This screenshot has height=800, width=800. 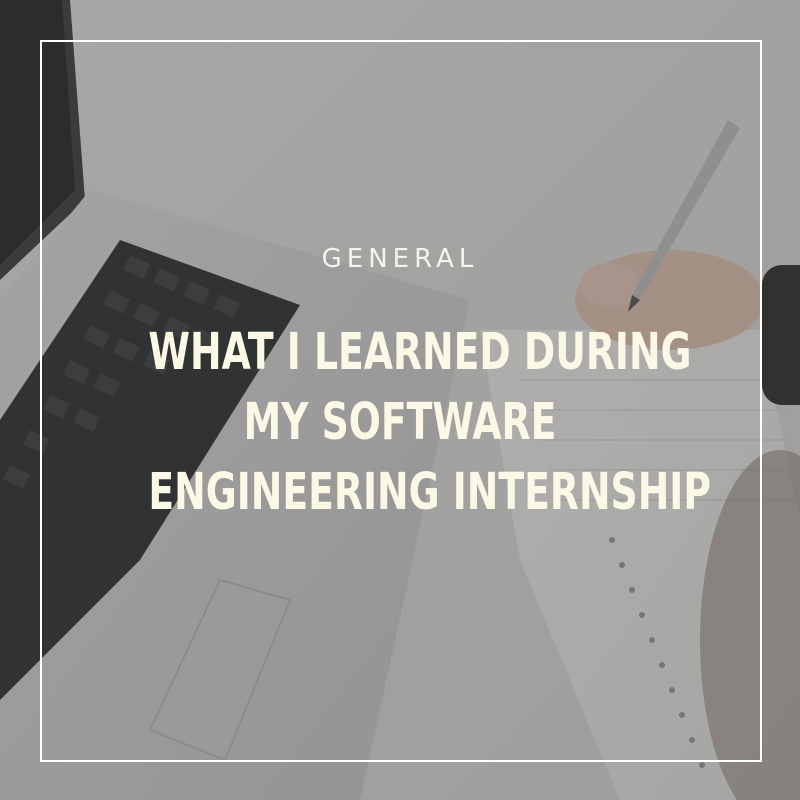 I want to click on post-title-line-2: MY SOFTWARE, so click(x=400, y=422).